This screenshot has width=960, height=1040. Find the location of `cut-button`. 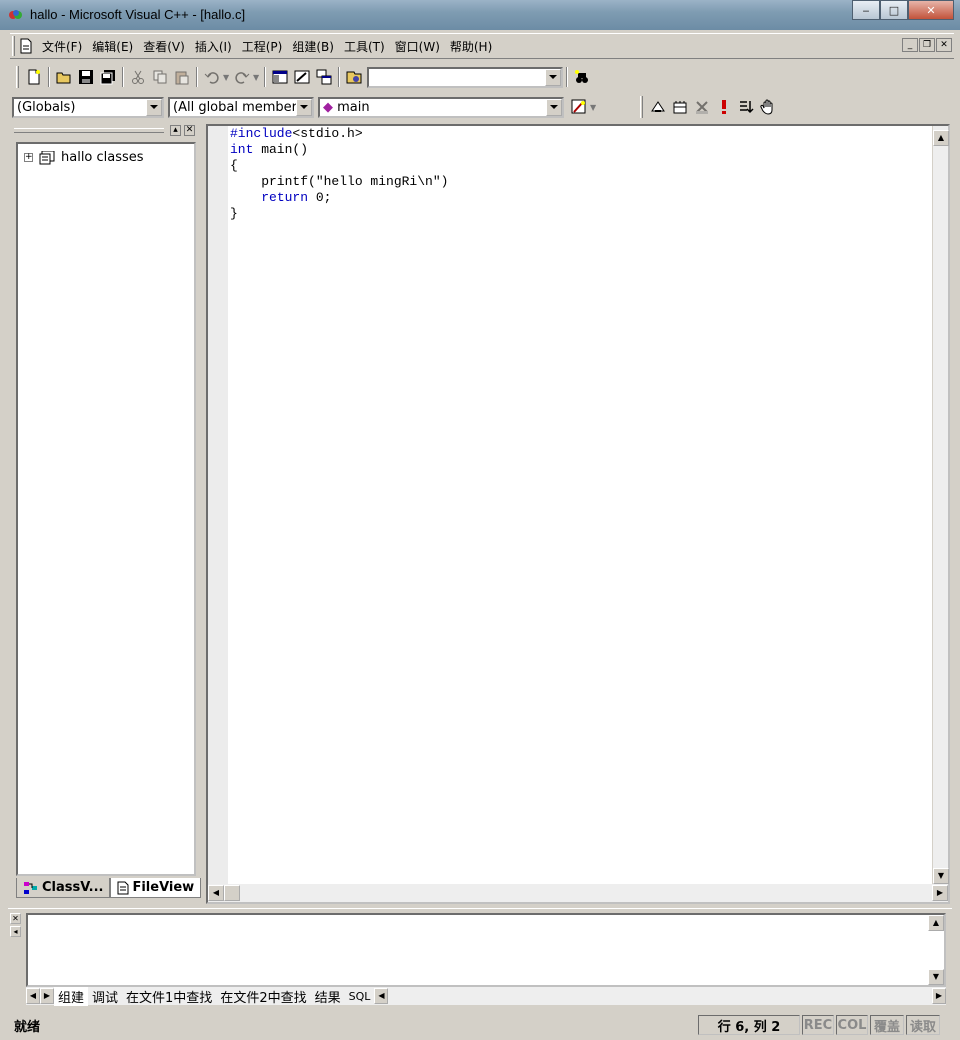

cut-button is located at coordinates (138, 77).